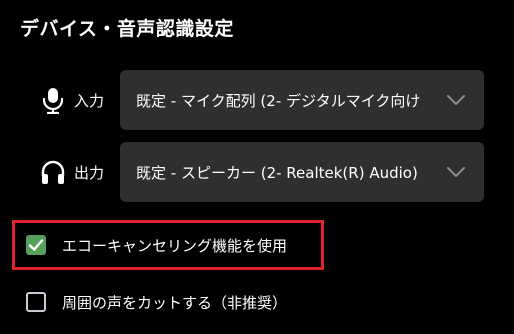  What do you see at coordinates (89, 101) in the screenshot?
I see `input-label: 入力` at bounding box center [89, 101].